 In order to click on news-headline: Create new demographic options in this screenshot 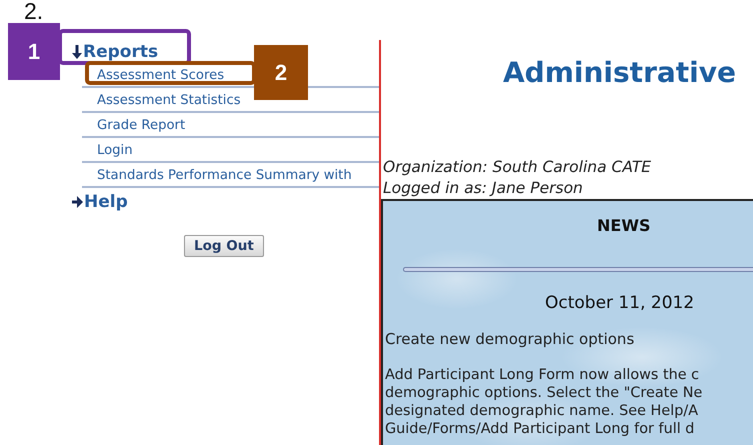, I will do `click(510, 339)`.